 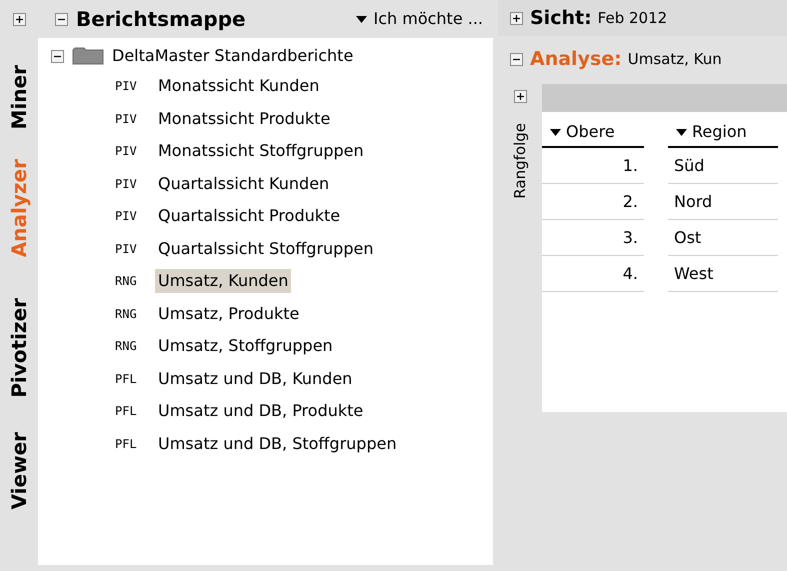 What do you see at coordinates (561, 18) in the screenshot?
I see `view-label: Sicht:` at bounding box center [561, 18].